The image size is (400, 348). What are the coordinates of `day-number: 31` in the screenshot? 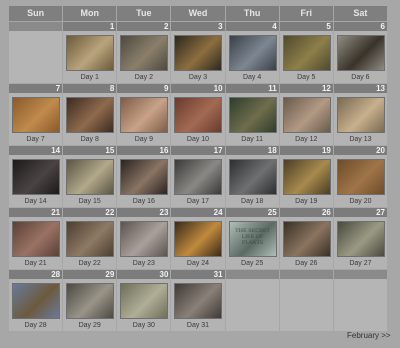 It's located at (198, 274).